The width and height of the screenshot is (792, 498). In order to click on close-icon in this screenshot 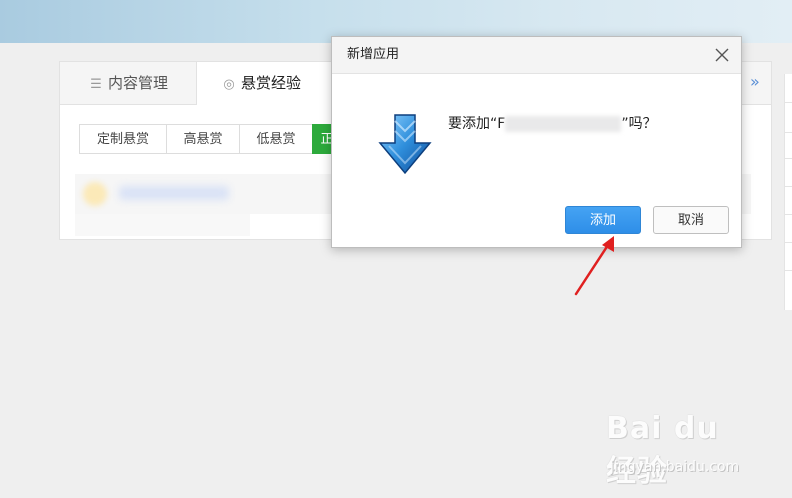, I will do `click(722, 55)`.